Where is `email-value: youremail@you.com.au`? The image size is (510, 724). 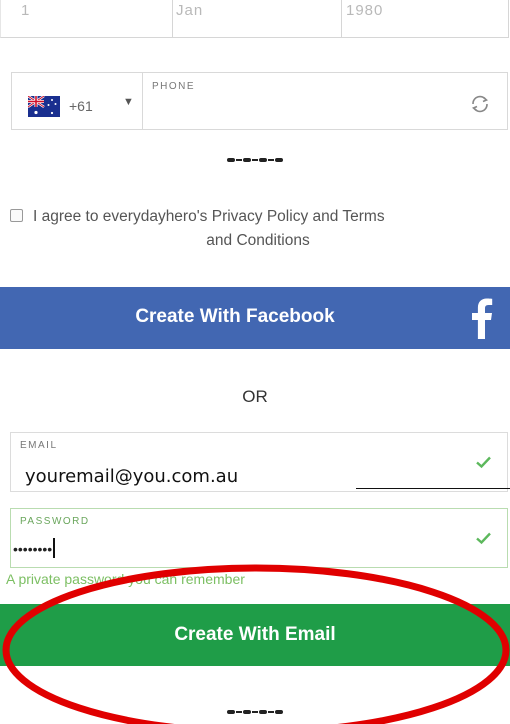 email-value: youremail@you.com.au is located at coordinates (132, 476).